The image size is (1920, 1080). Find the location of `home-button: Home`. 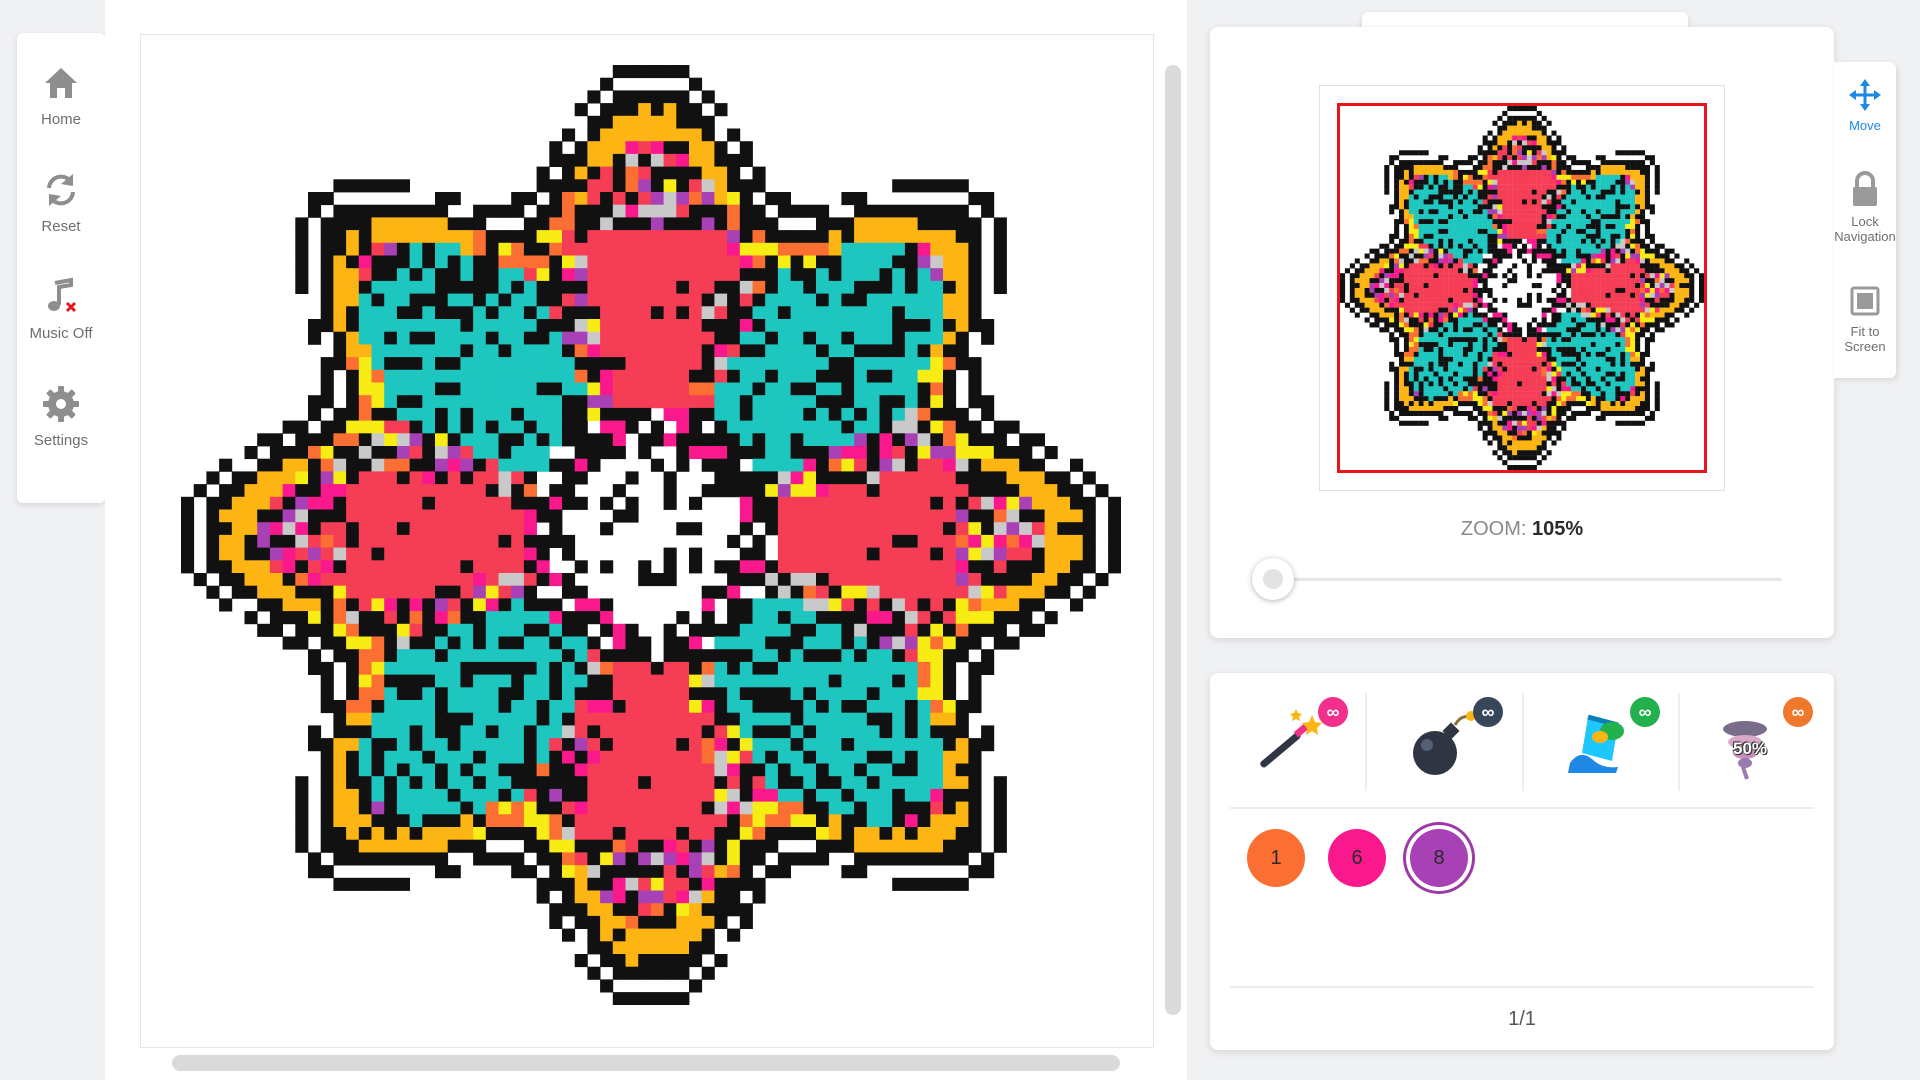

home-button: Home is located at coordinates (61, 95).